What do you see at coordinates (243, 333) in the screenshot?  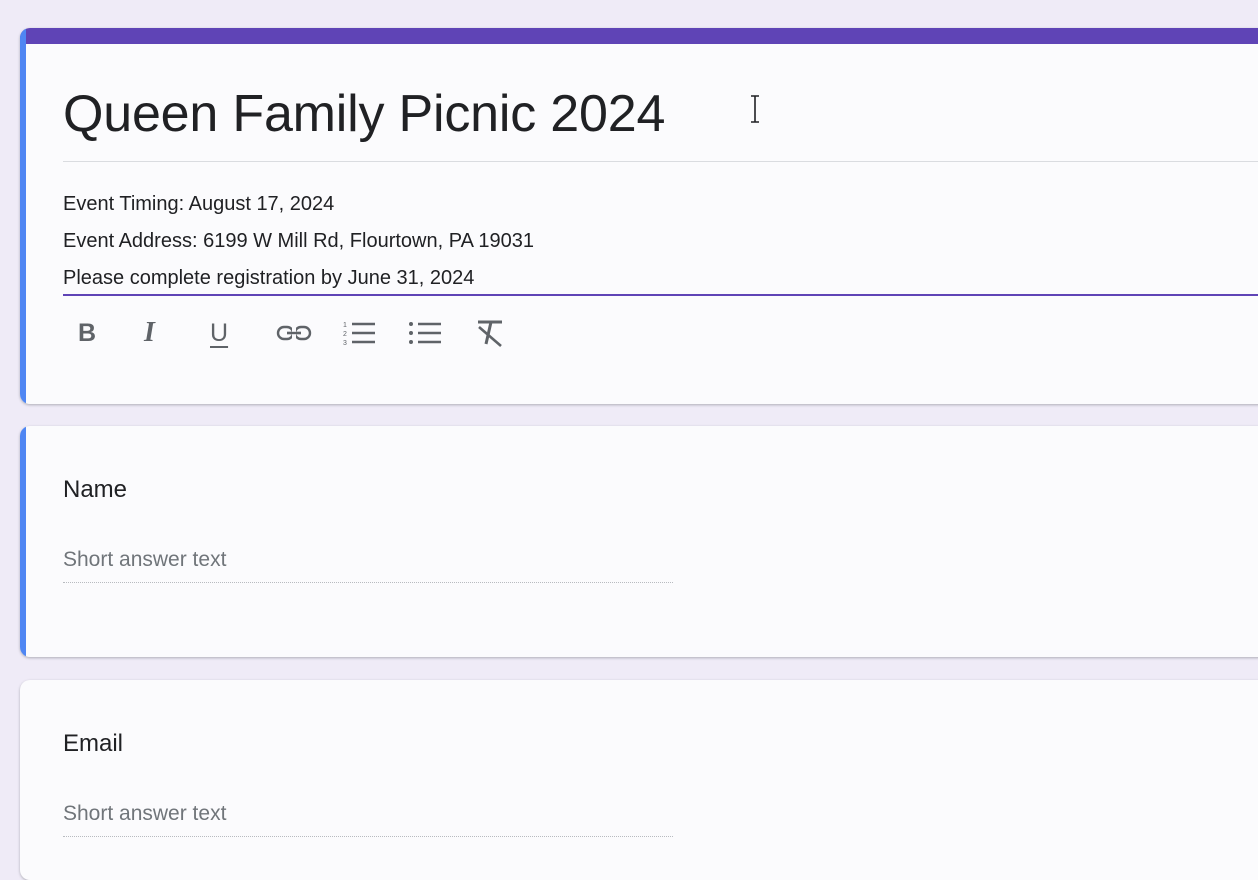 I see `underline-button: U` at bounding box center [243, 333].